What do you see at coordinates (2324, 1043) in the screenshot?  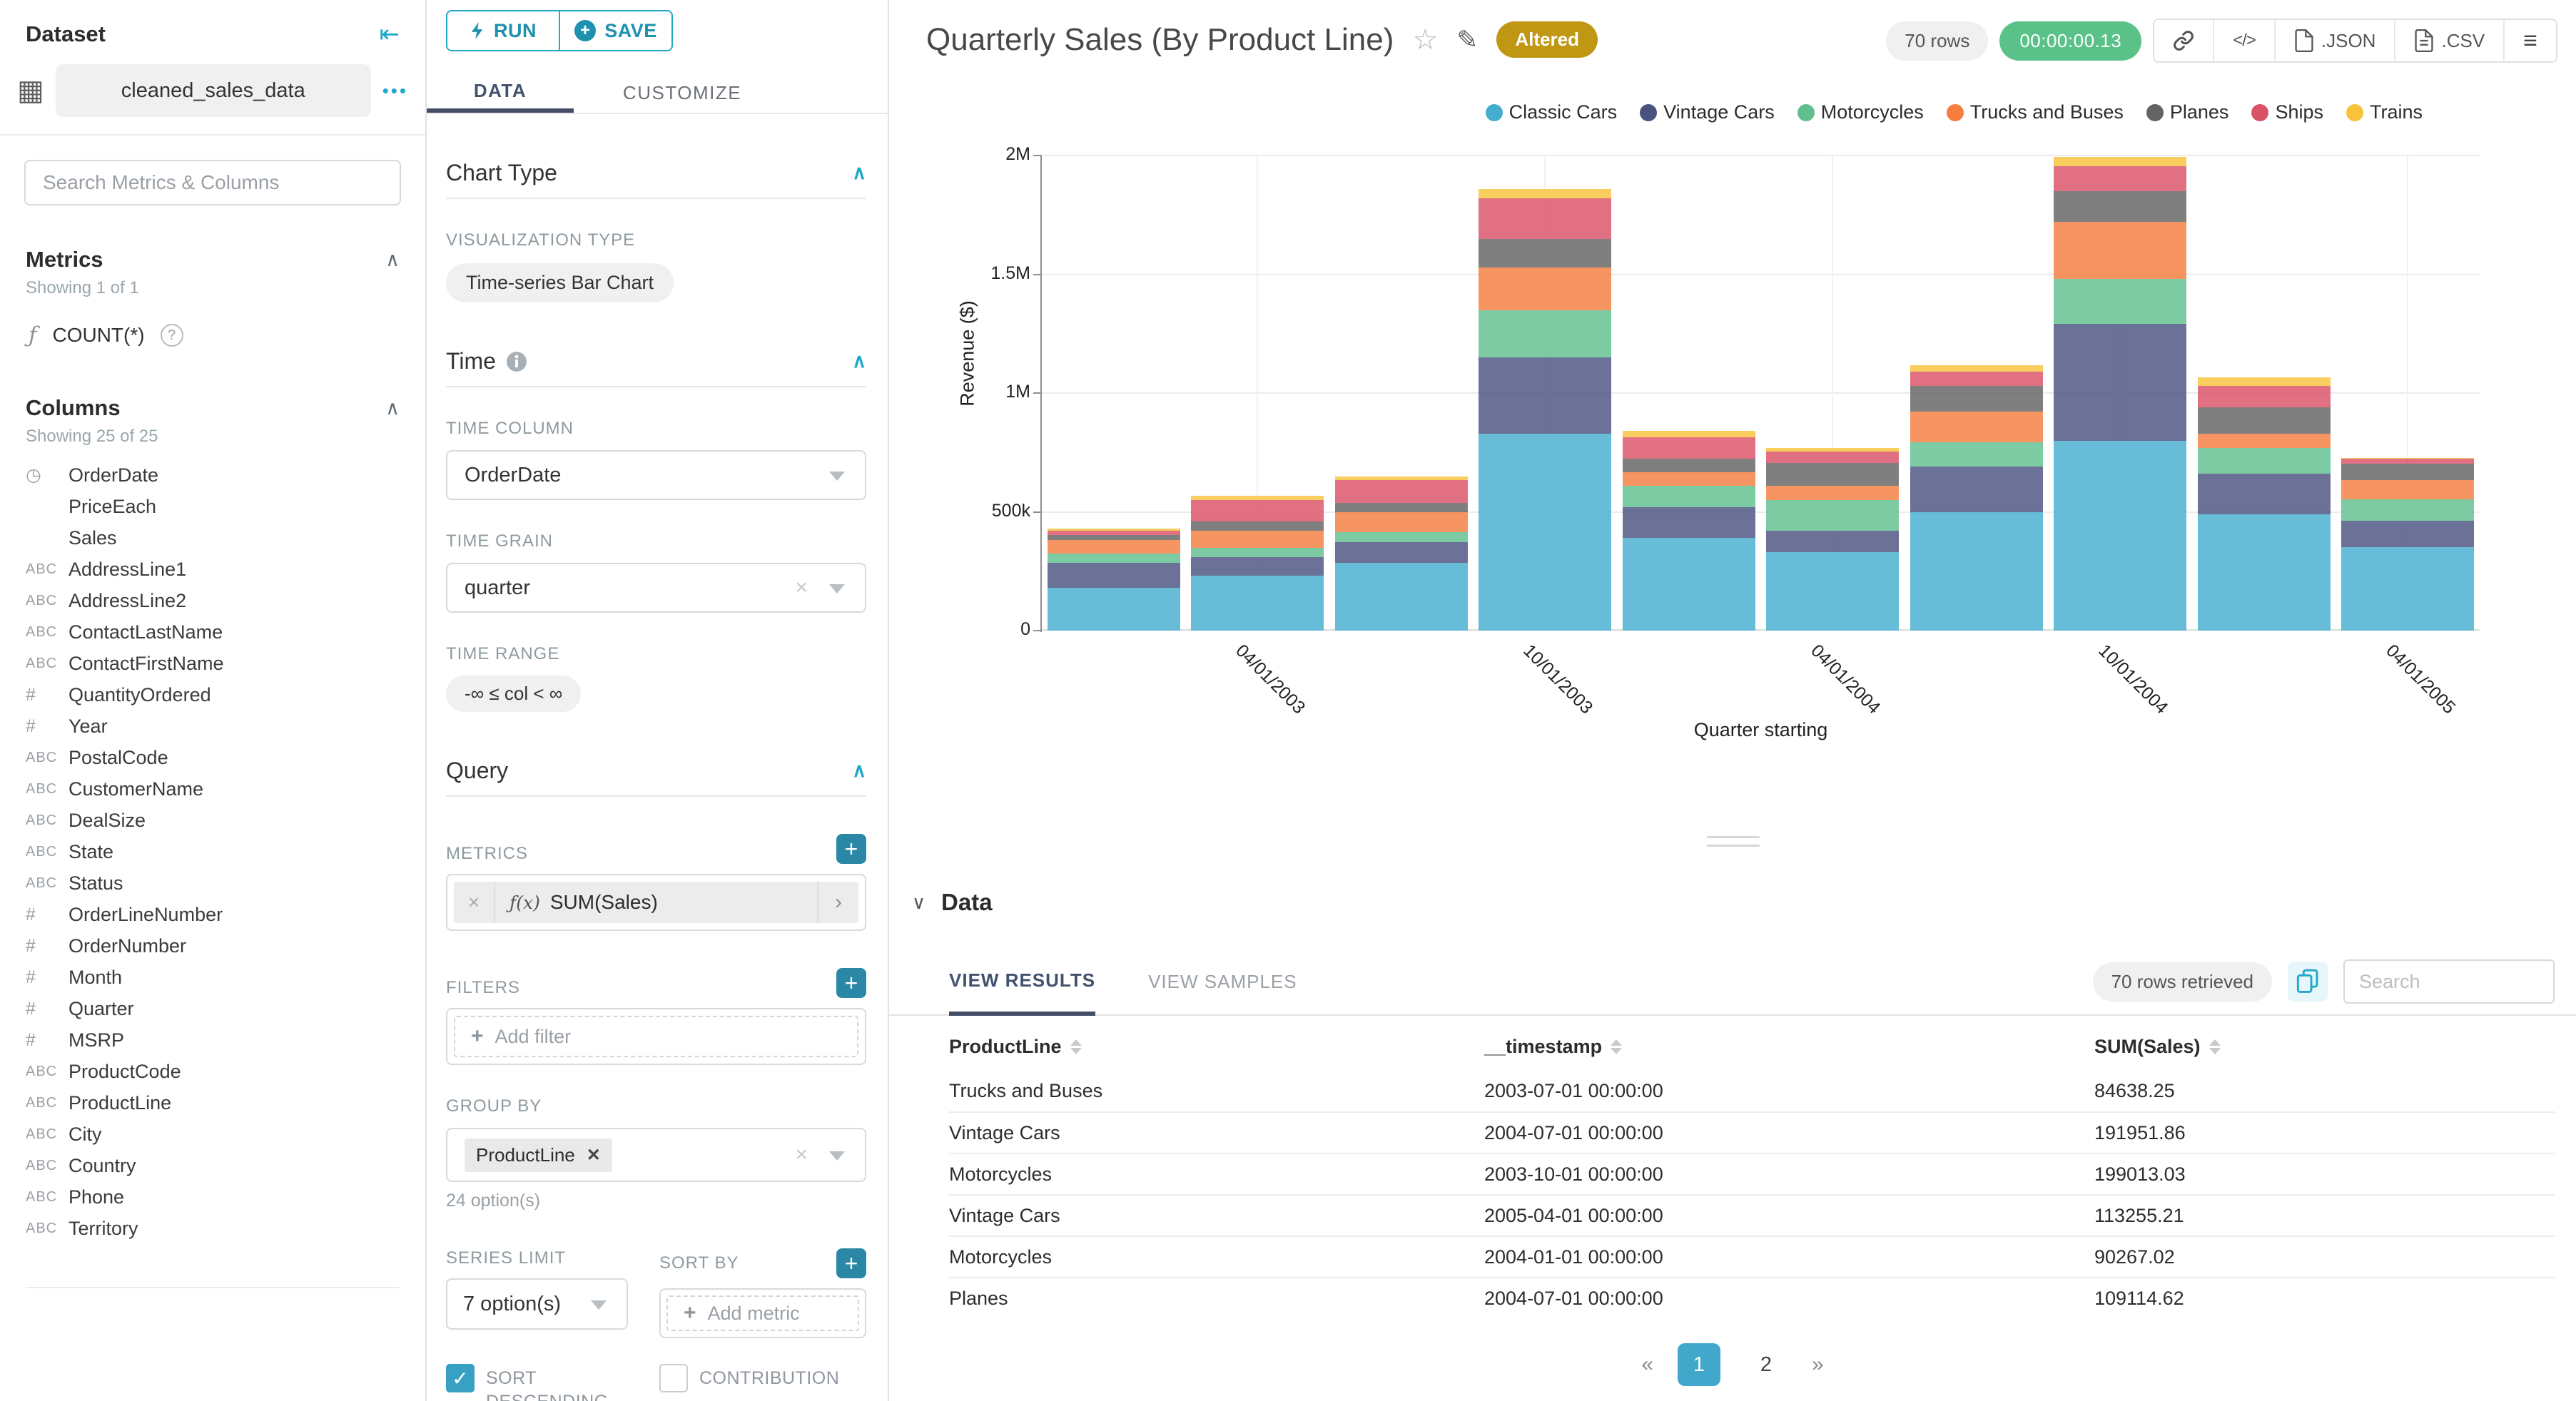 I see `column-header-sumsales: SUM(Sales)` at bounding box center [2324, 1043].